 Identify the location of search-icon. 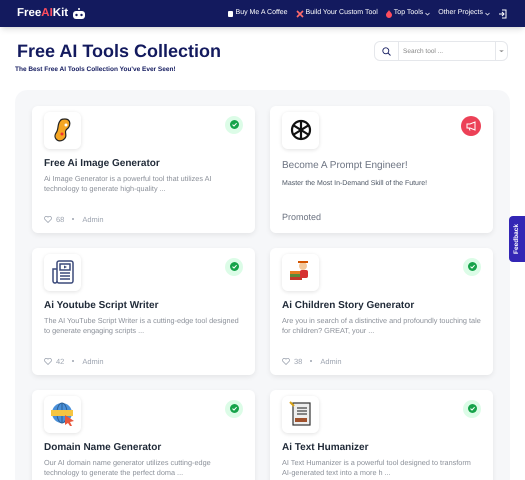
(386, 51).